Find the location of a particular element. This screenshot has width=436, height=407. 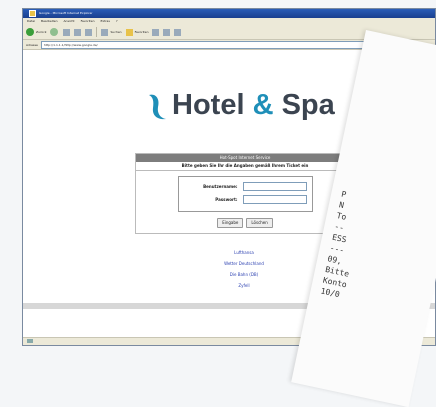

search-label: Suchen is located at coordinates (116, 32).